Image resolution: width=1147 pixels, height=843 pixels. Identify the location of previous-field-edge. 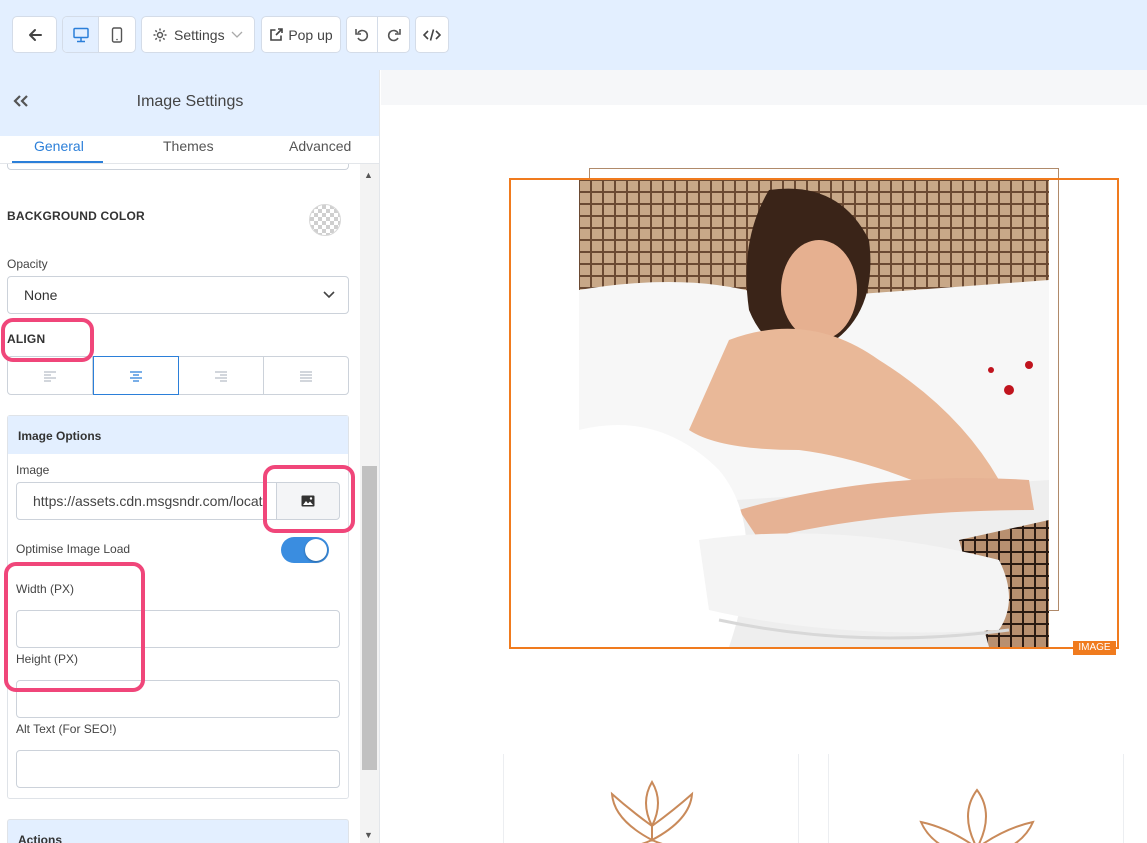
(178, 167).